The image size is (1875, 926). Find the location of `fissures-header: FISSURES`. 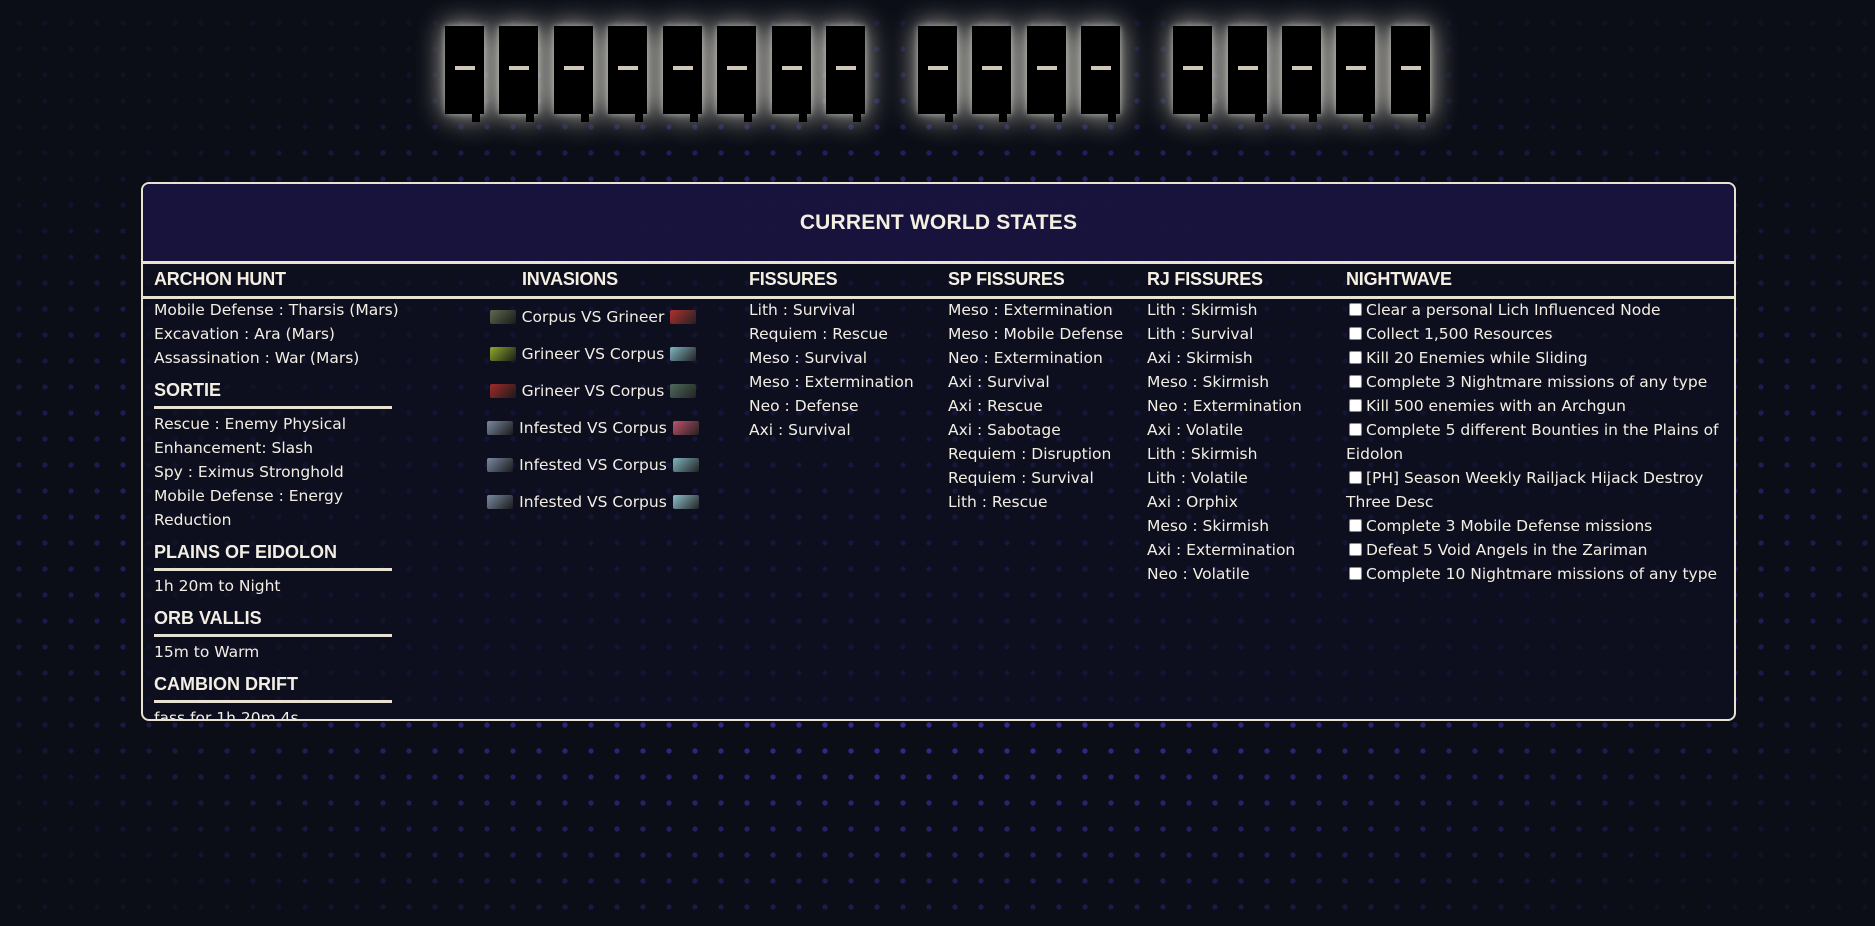

fissures-header: FISSURES is located at coordinates (793, 279).